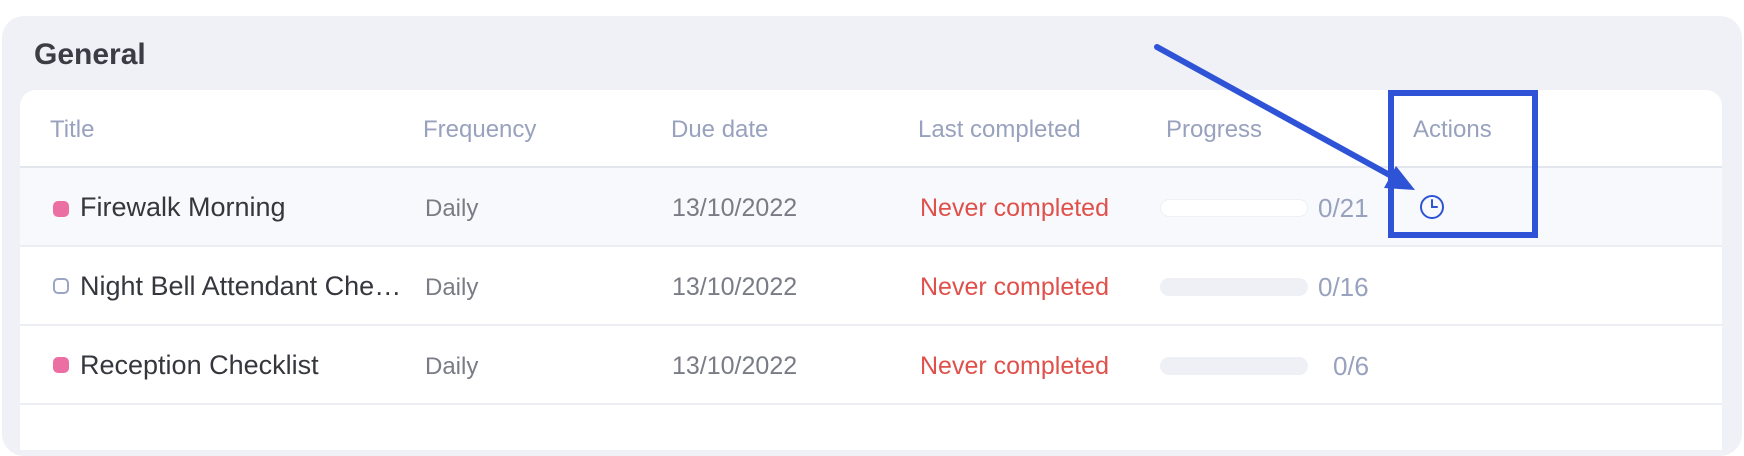  What do you see at coordinates (1343, 287) in the screenshot?
I see `progress-count: 0/16` at bounding box center [1343, 287].